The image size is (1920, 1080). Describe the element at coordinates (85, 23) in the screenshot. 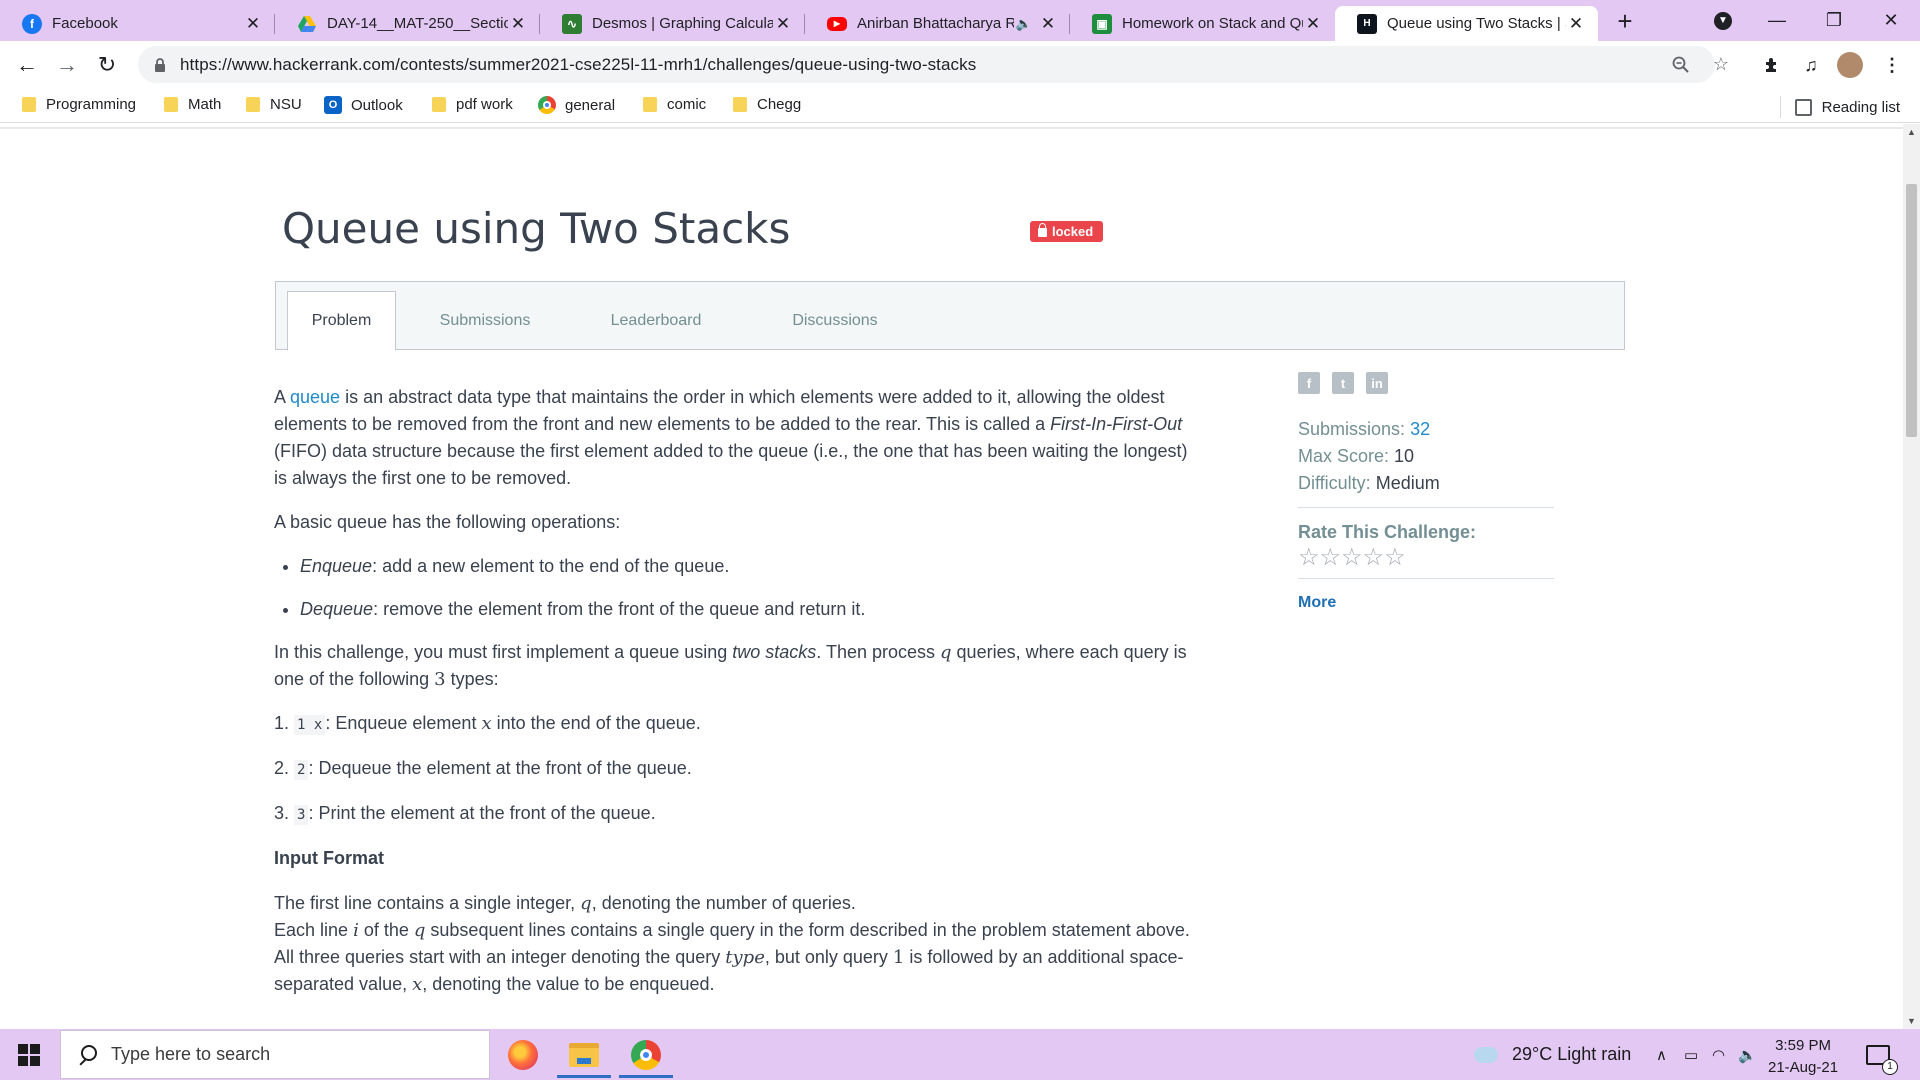

I see `tab-title: Facebook` at that location.